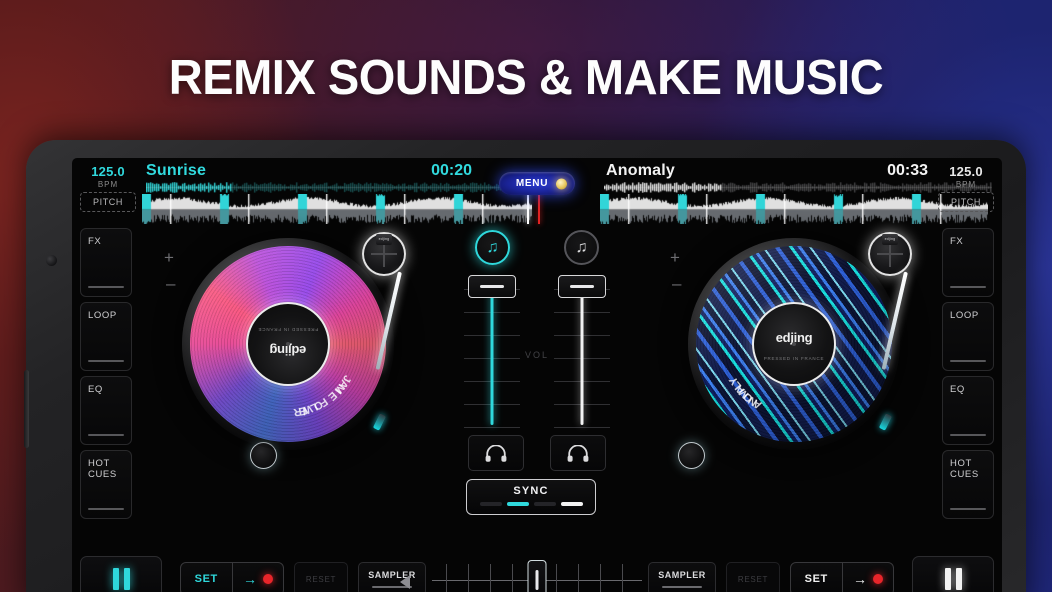 This screenshot has height=592, width=1052. Describe the element at coordinates (582, 351) in the screenshot. I see `right-volume-fader` at that location.